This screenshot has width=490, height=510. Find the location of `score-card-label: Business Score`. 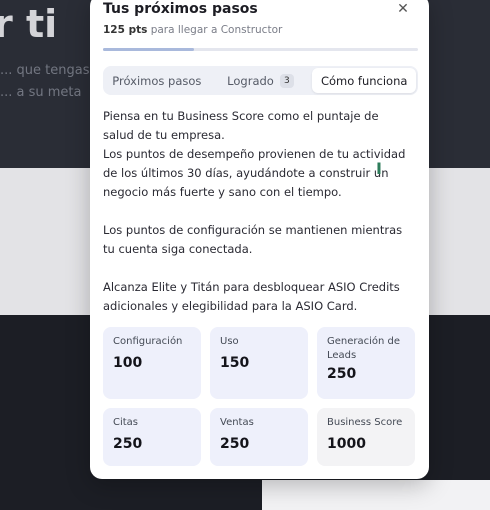

score-card-label: Business Score is located at coordinates (365, 422).